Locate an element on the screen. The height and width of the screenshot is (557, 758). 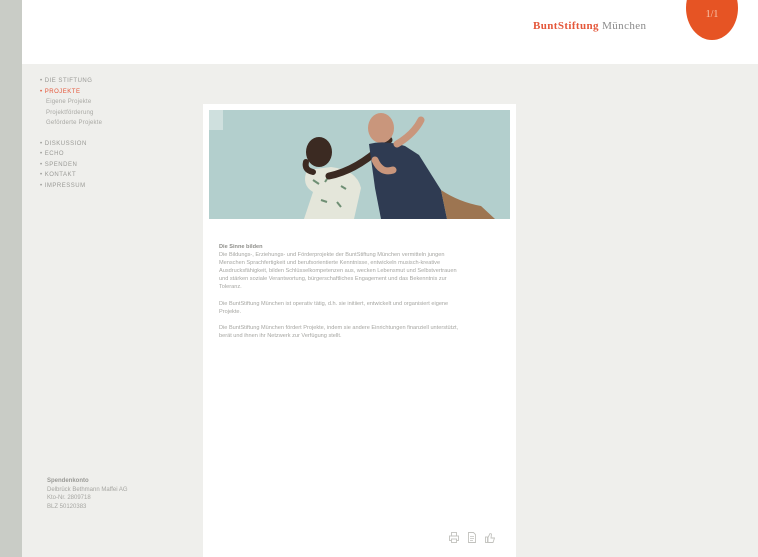
nav-item-impressum: • IMPRESSUM is located at coordinates (71, 186).